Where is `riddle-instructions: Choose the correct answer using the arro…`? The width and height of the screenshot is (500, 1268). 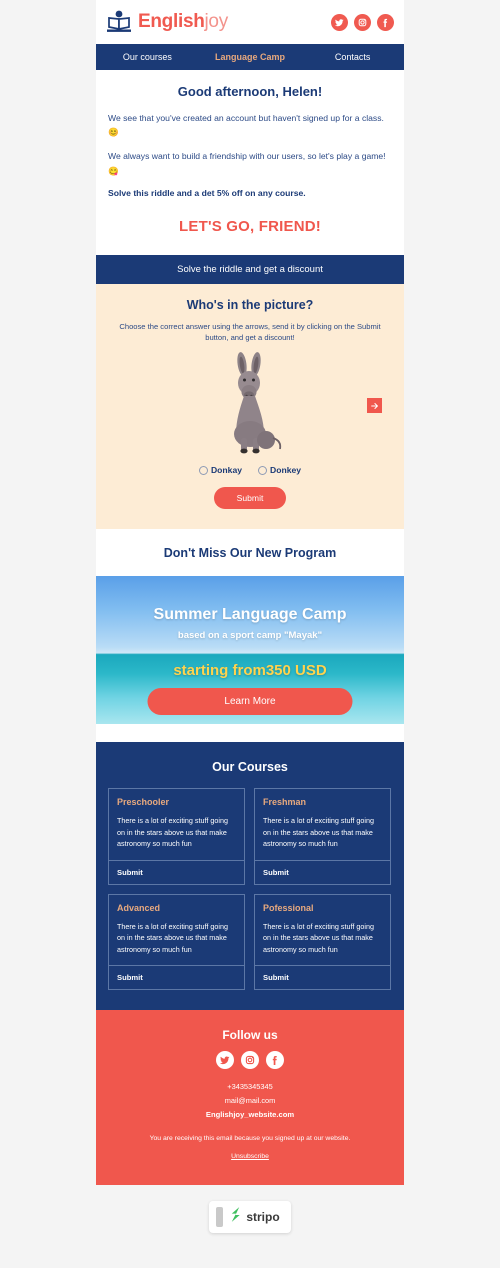 riddle-instructions: Choose the correct answer using the arro… is located at coordinates (250, 332).